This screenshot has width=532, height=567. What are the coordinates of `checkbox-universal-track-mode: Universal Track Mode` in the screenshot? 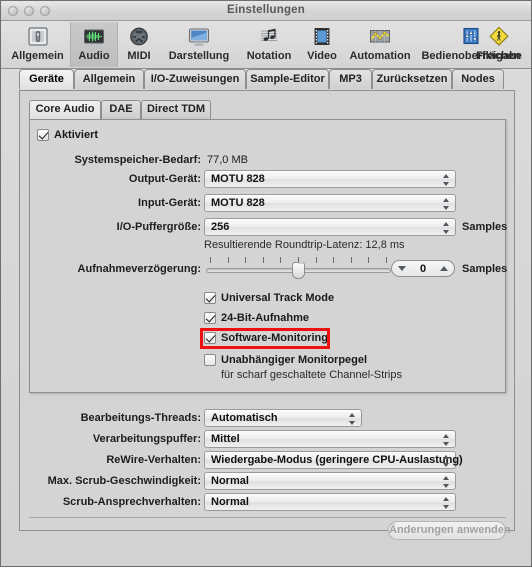 It's located at (269, 298).